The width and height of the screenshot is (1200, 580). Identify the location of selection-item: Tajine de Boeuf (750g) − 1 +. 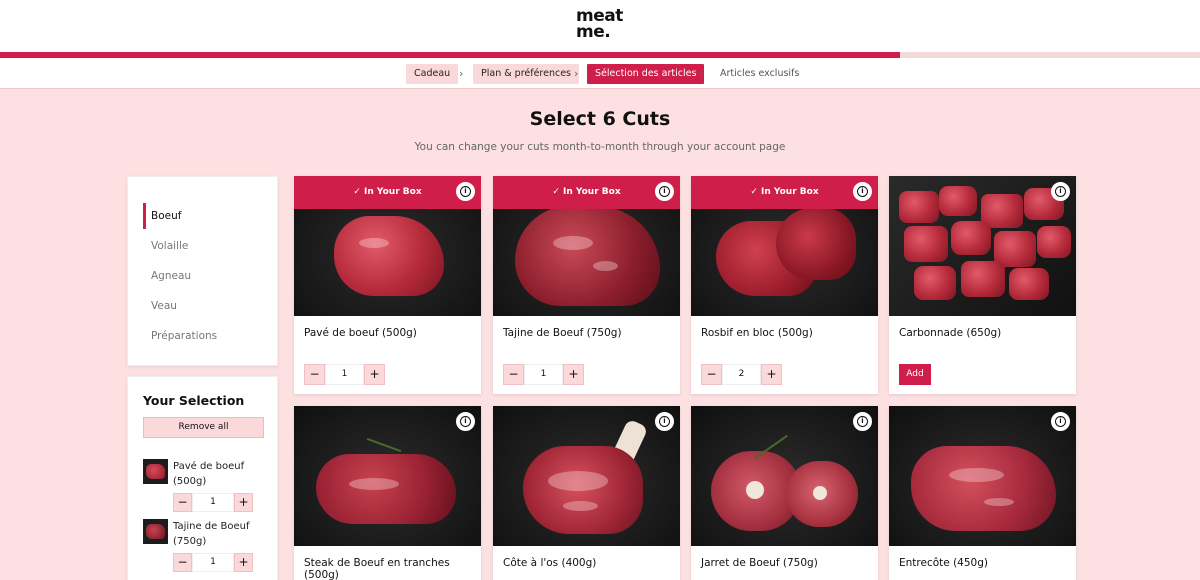
(205, 549).